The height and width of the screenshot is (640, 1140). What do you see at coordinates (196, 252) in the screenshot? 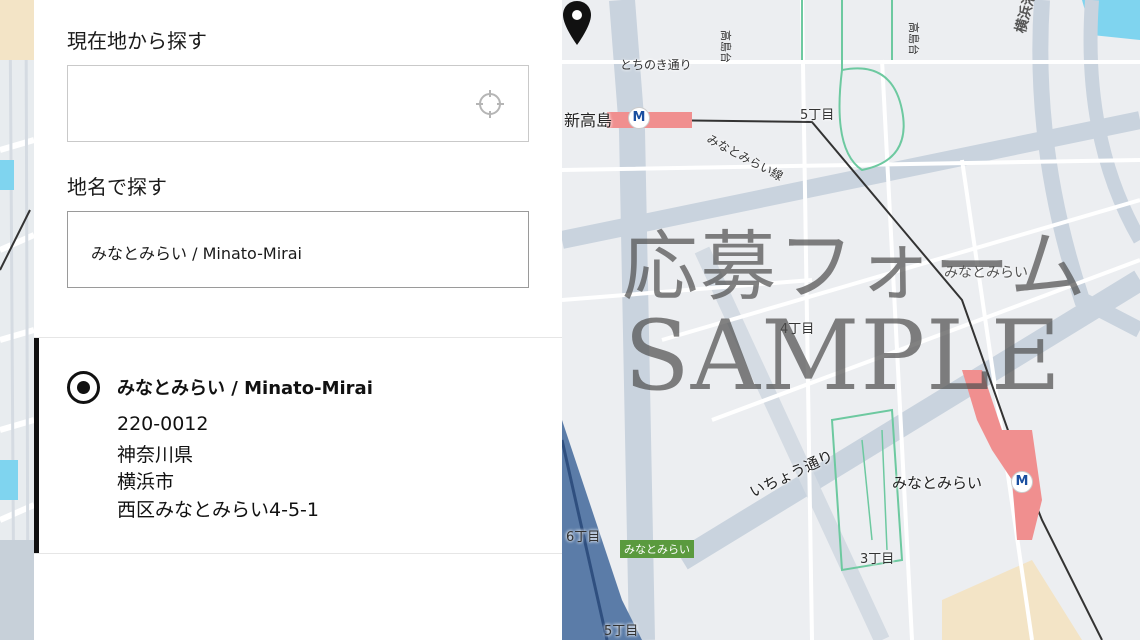
I see `place-name-value: みなとみらい / Minato-Mirai` at bounding box center [196, 252].